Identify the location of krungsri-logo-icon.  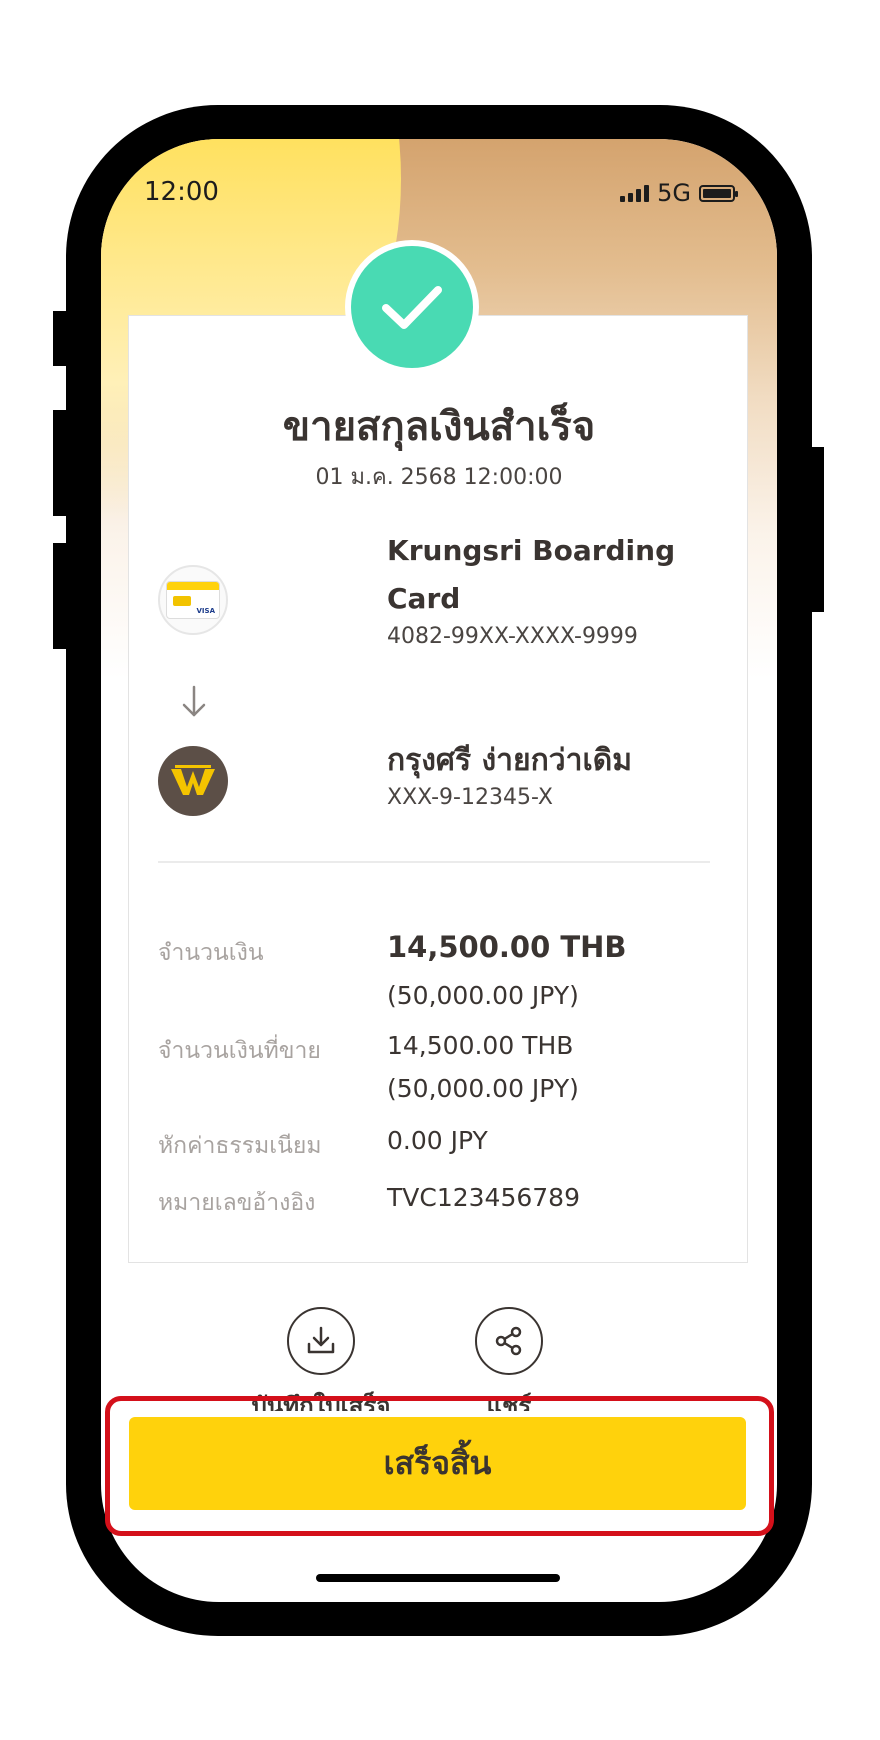
(193, 781).